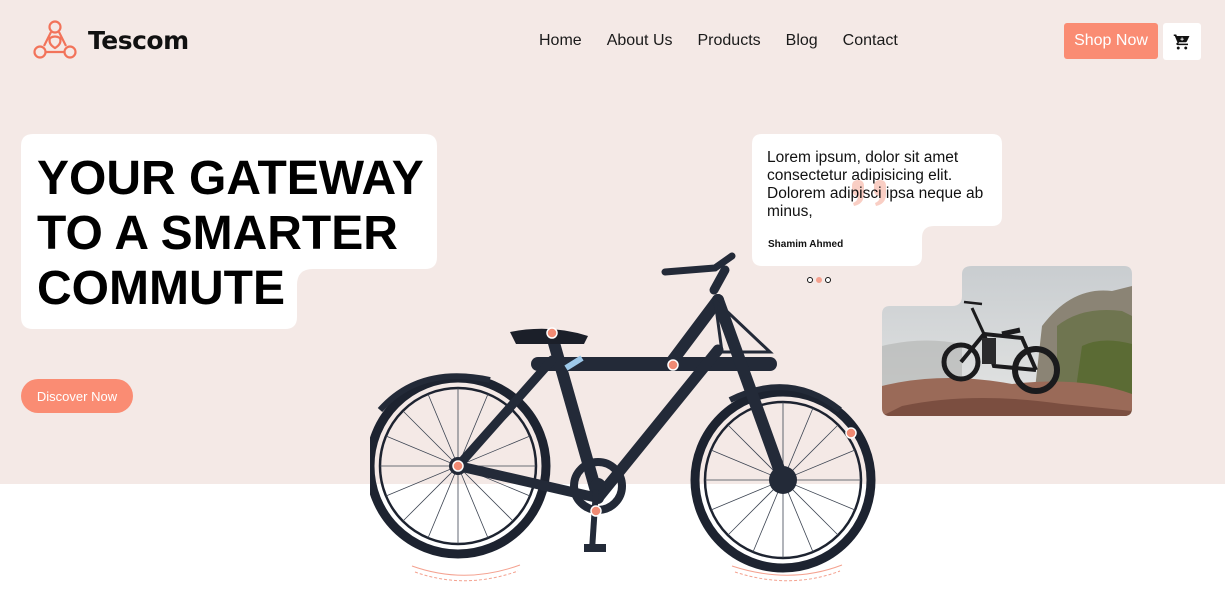  I want to click on hero-headline: YOUR GATEWAY TO A SMARTER COMMUTE, so click(230, 233).